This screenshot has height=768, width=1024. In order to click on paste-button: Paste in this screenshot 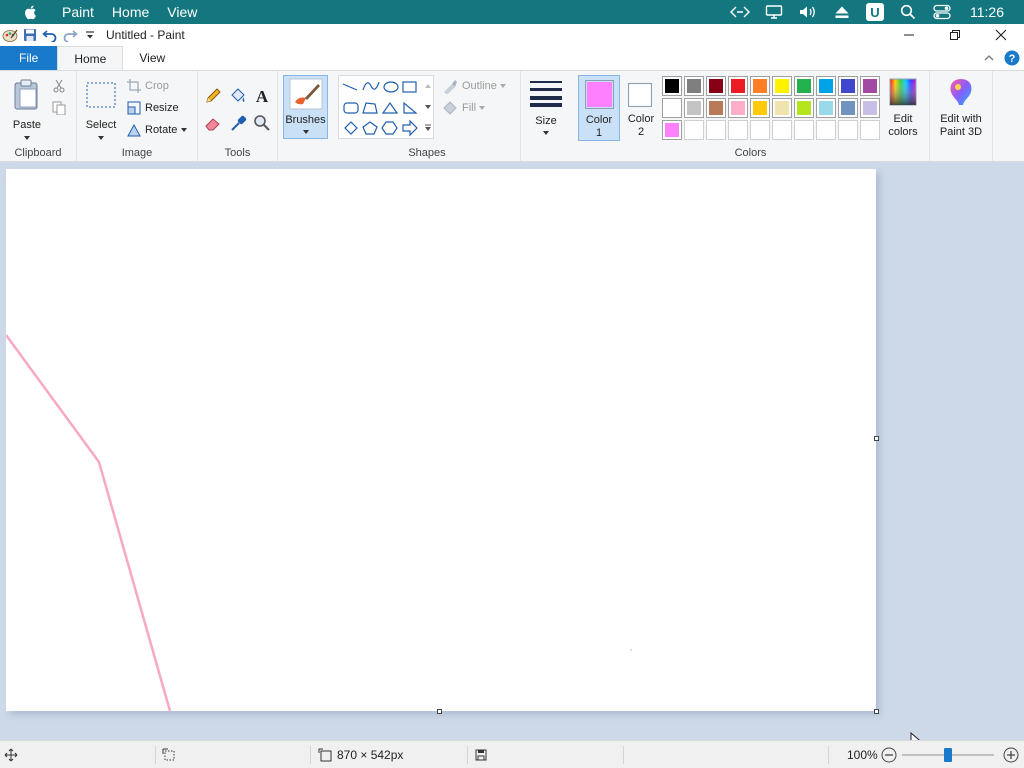, I will do `click(27, 110)`.